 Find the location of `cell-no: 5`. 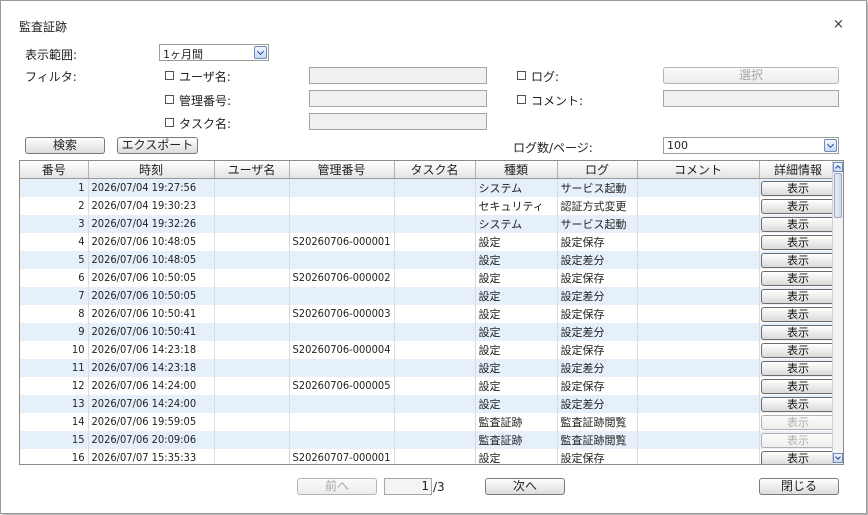

cell-no: 5 is located at coordinates (54, 259).